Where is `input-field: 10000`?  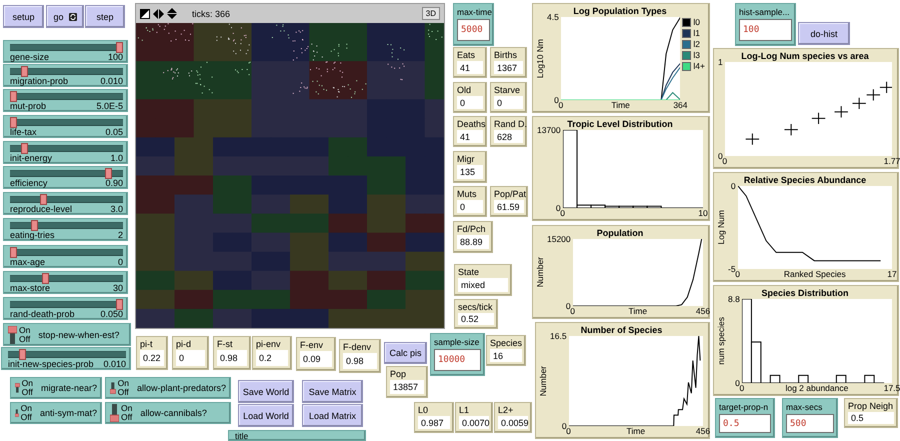 input-field: 10000 is located at coordinates (457, 360).